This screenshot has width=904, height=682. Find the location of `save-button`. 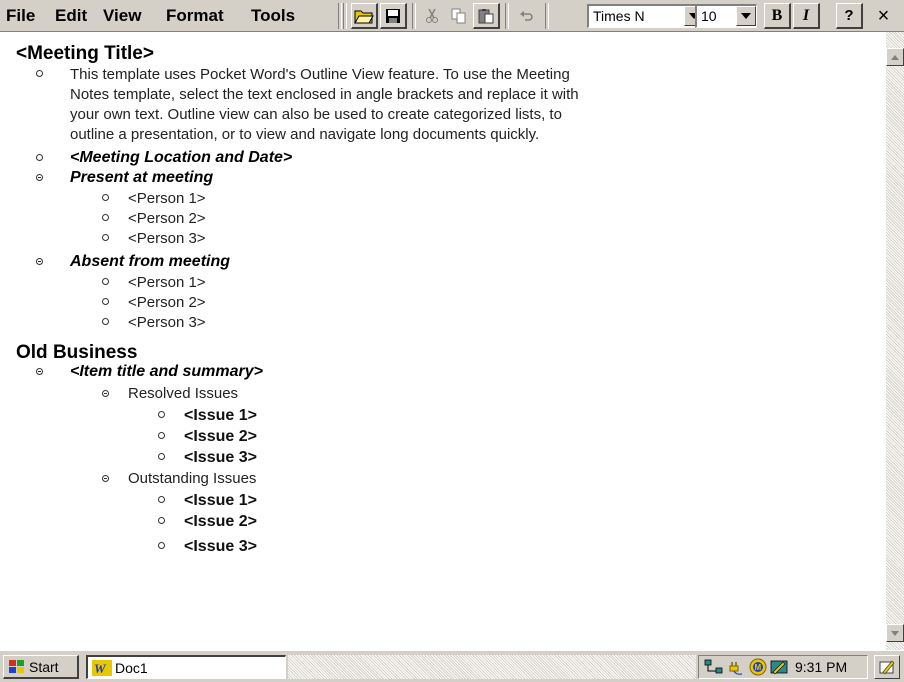

save-button is located at coordinates (393, 16).